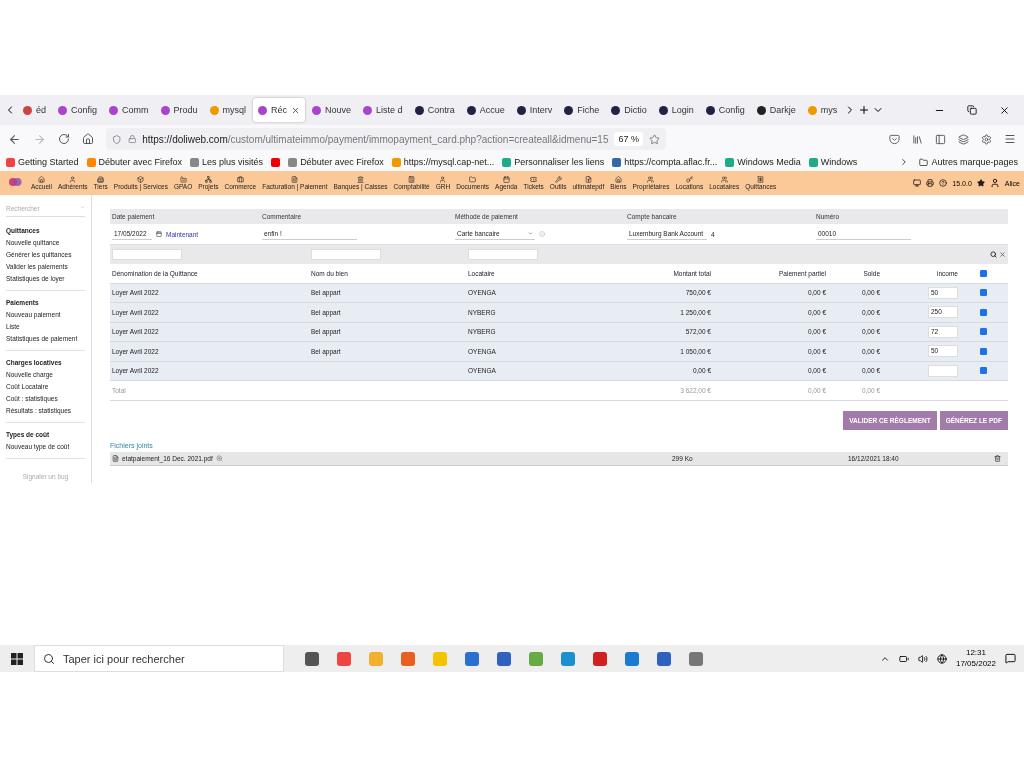  Describe the element at coordinates (629, 110) in the screenshot. I see `browser-tab: Dictio` at that location.